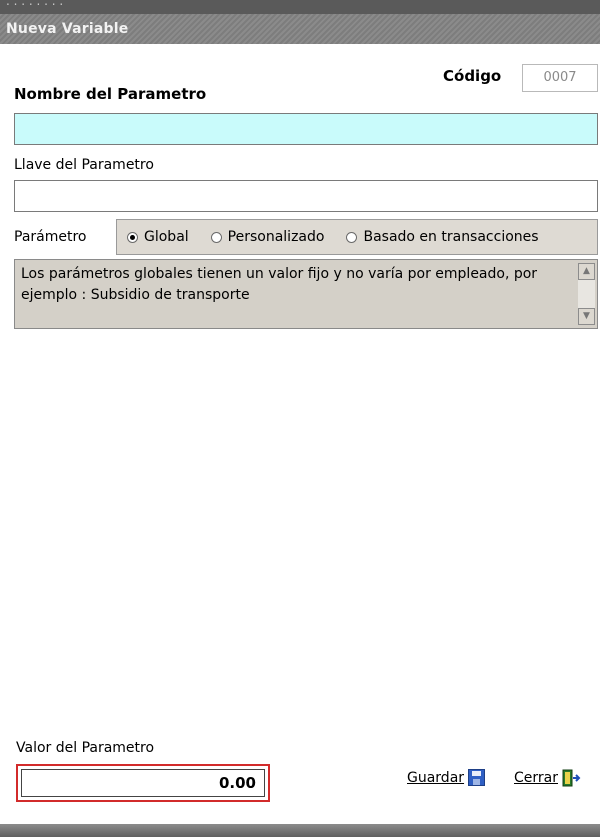 This screenshot has height=837, width=600. I want to click on window-title-bar: Nueva Variable, so click(300, 29).